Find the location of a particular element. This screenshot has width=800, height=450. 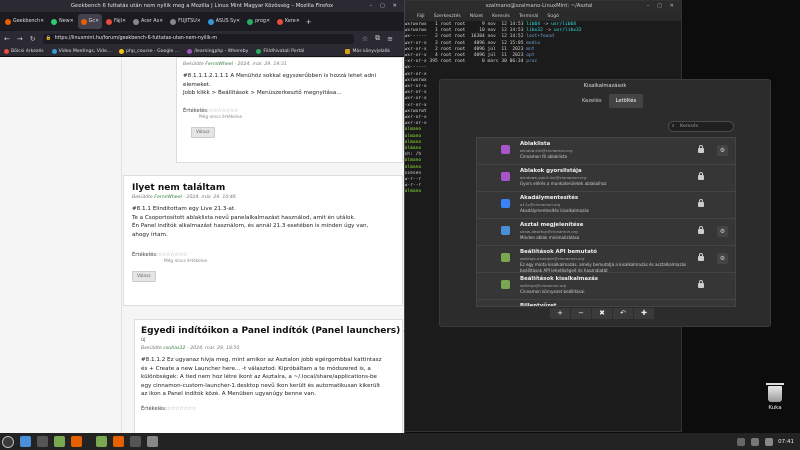

browser-tab: FUJITSU ✕ is located at coordinates (185, 21).